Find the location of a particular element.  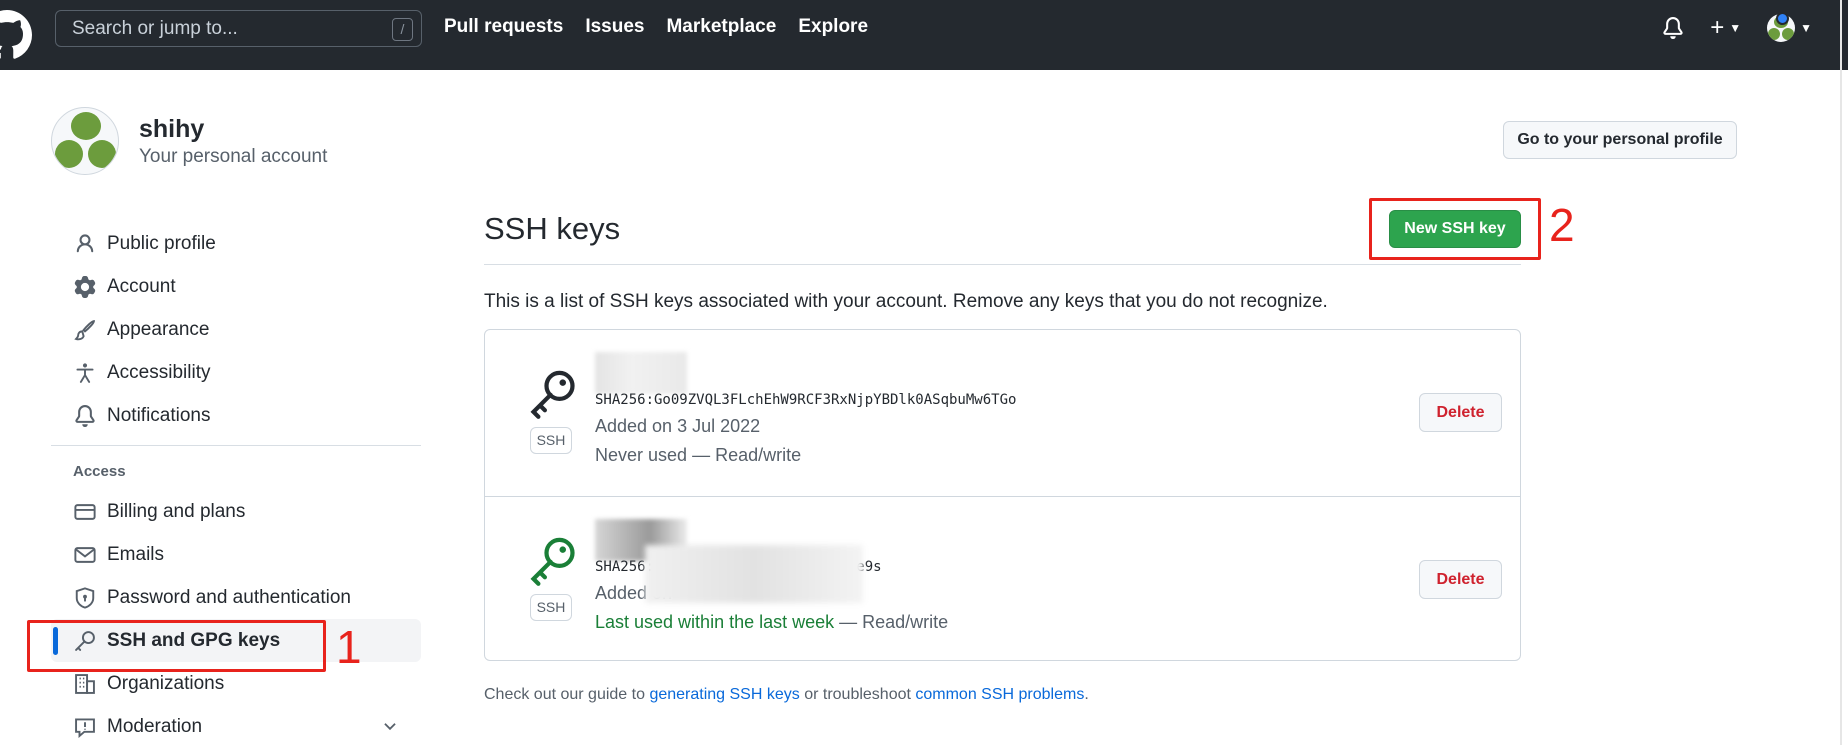

report-icon is located at coordinates (85, 727).